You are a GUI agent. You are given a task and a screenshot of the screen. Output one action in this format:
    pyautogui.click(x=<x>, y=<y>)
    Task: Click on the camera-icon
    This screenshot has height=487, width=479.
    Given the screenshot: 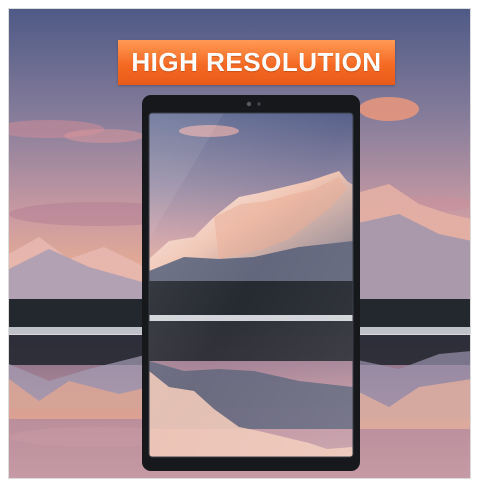 What is the action you would take?
    pyautogui.click(x=249, y=104)
    